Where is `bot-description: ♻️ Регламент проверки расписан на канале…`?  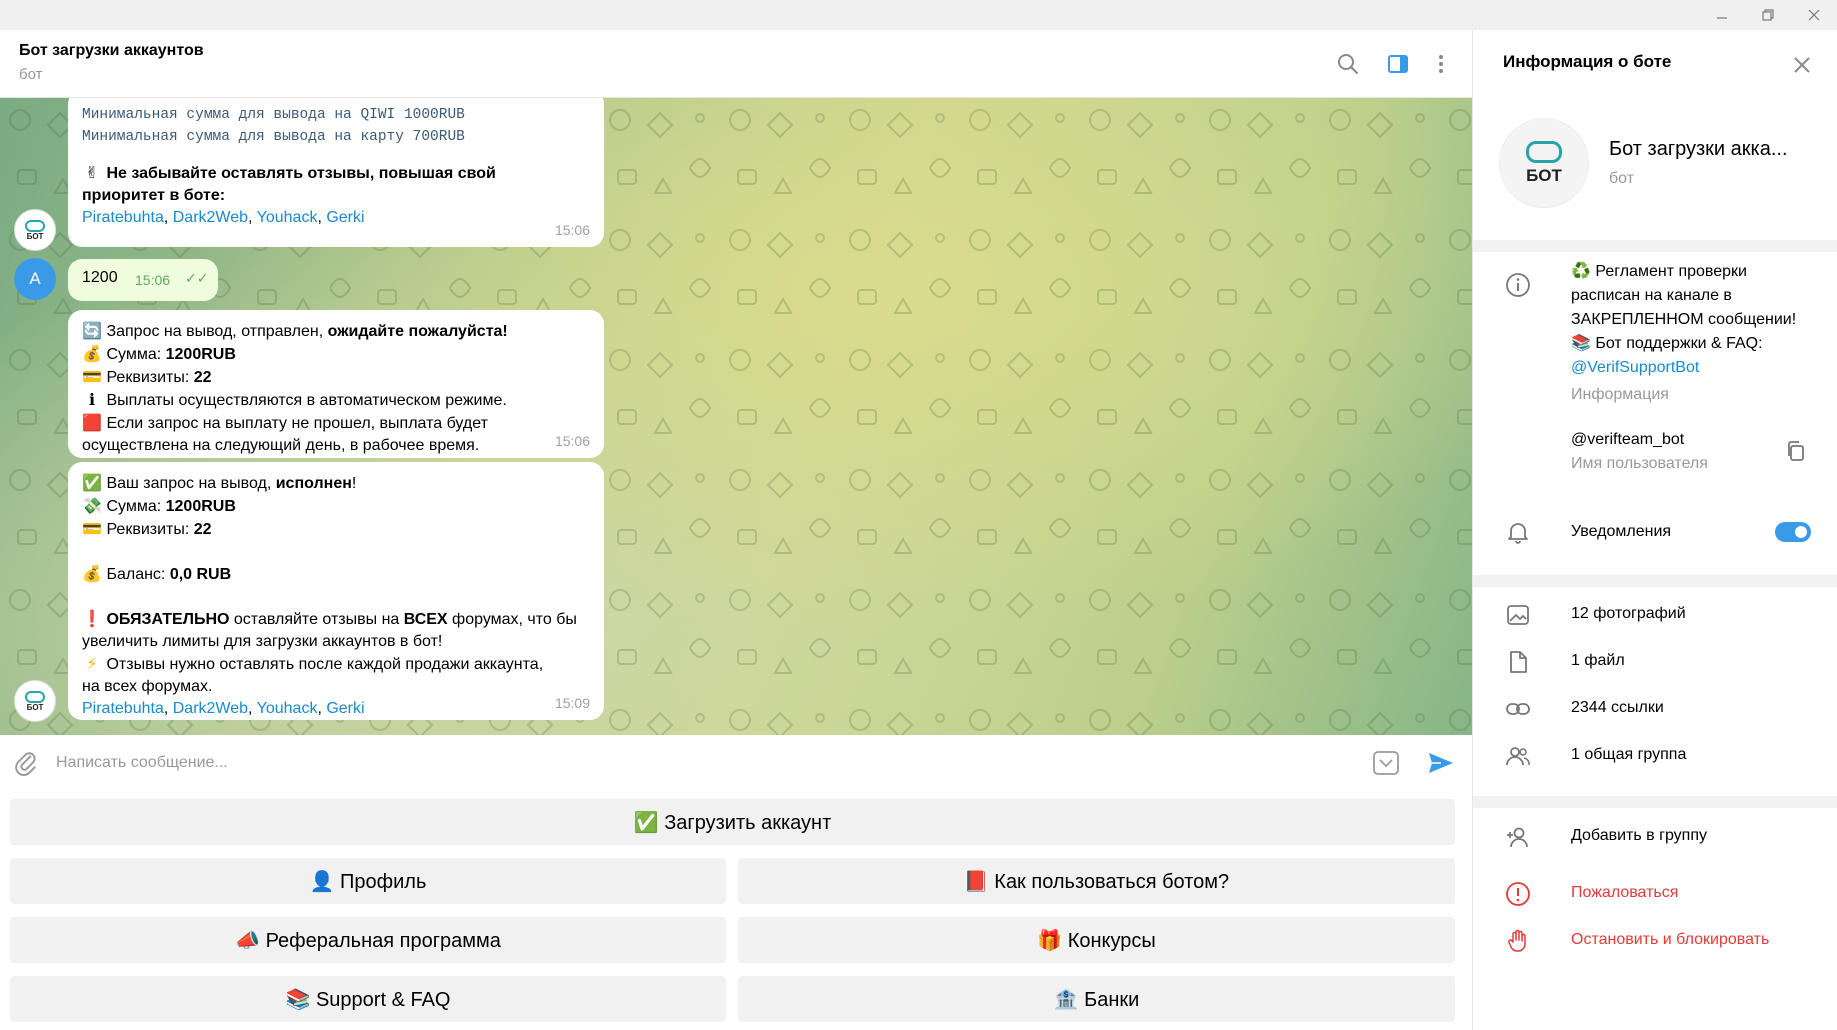
bot-description: ♻️ Регламент проверки расписан на канале… is located at coordinates (1683, 320).